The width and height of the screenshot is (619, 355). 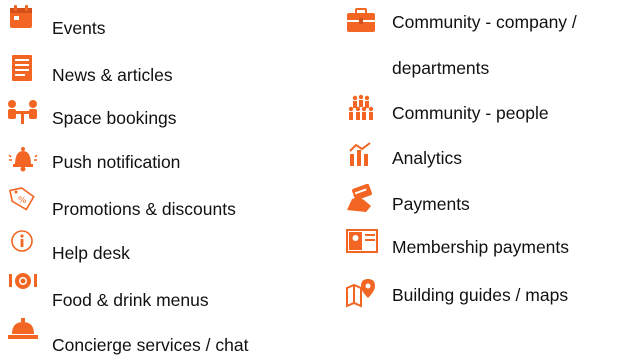 I want to click on feature-item-payments: Payments, so click(x=479, y=199).